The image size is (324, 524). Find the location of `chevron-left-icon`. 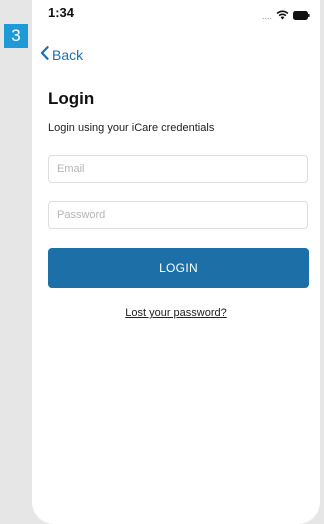

chevron-left-icon is located at coordinates (44, 54).